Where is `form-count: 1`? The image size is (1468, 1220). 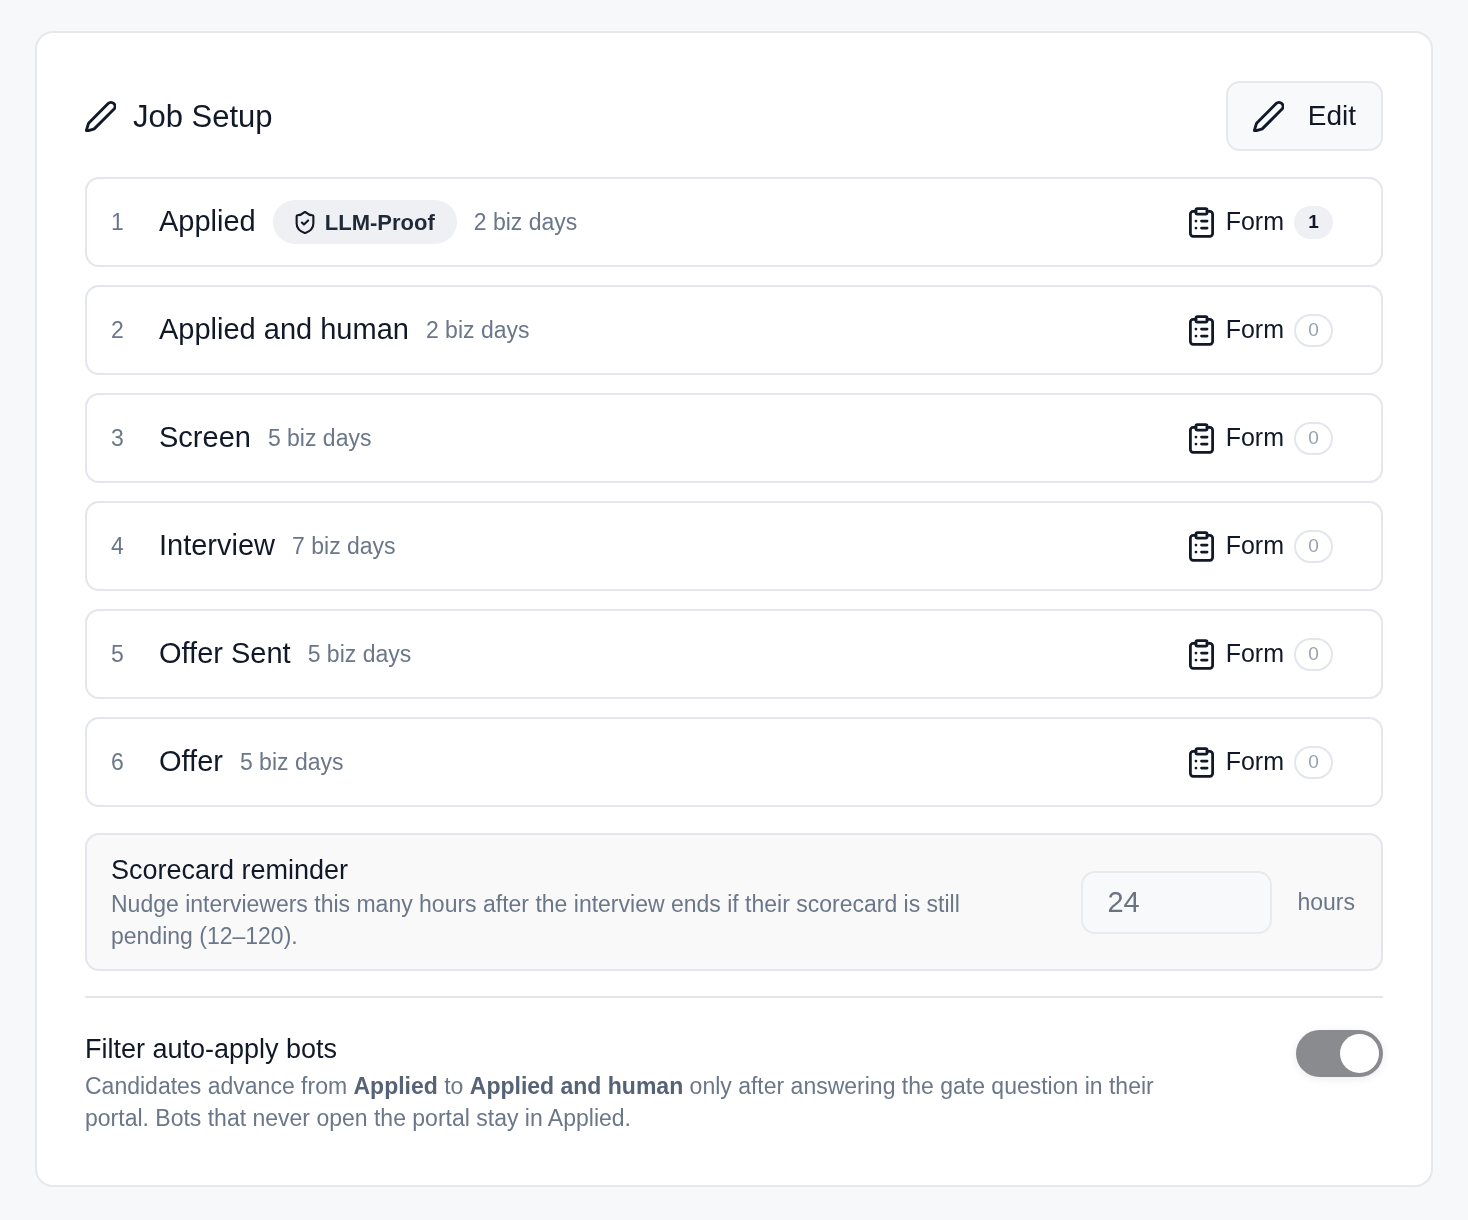
form-count: 1 is located at coordinates (1313, 222).